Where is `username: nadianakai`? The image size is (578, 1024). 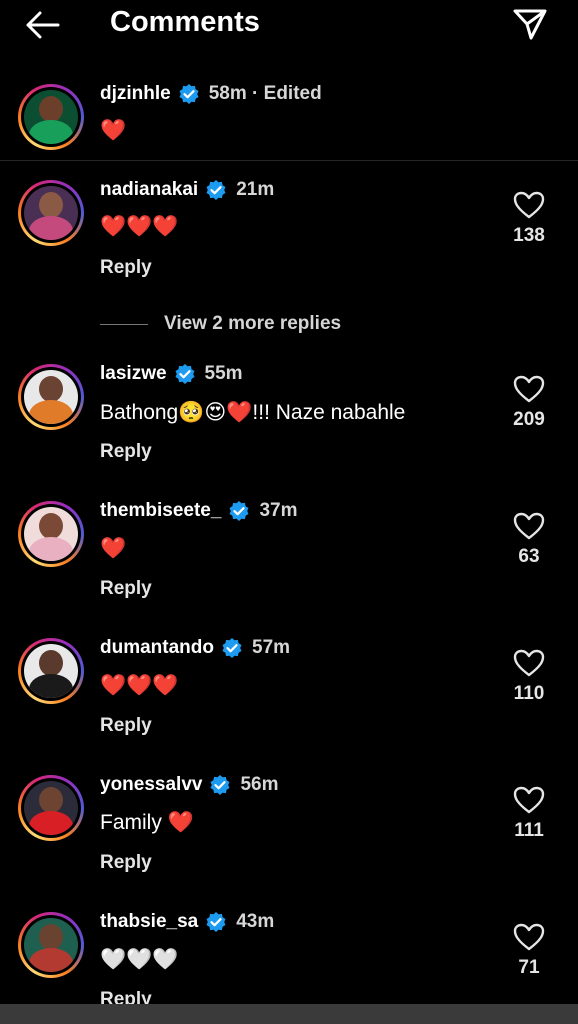 username: nadianakai is located at coordinates (149, 190).